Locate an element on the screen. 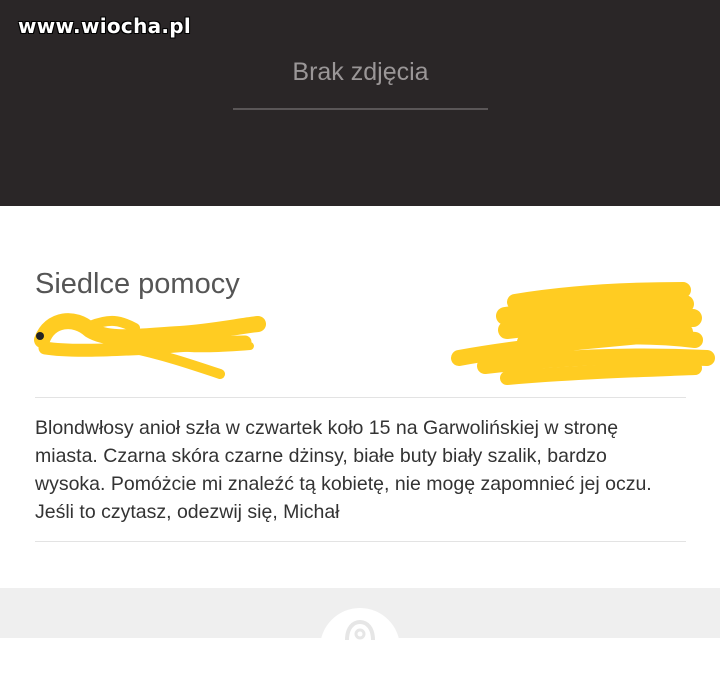  no-photo-label: Brak zdjęcia is located at coordinates (360, 72).